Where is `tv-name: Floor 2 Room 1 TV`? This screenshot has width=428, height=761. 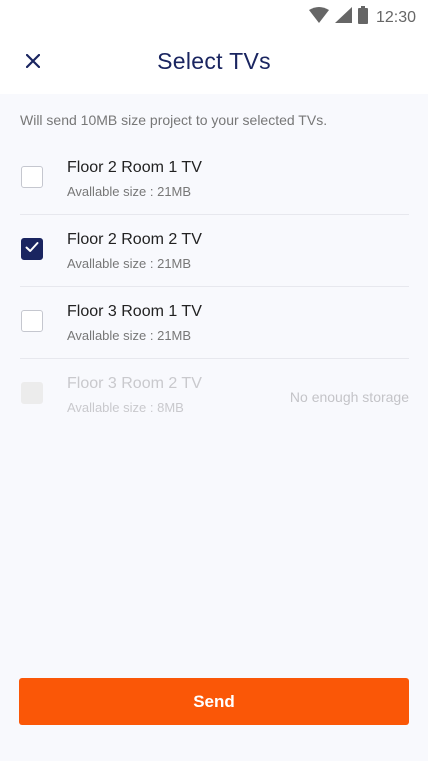
tv-name: Floor 2 Room 1 TV is located at coordinates (134, 167).